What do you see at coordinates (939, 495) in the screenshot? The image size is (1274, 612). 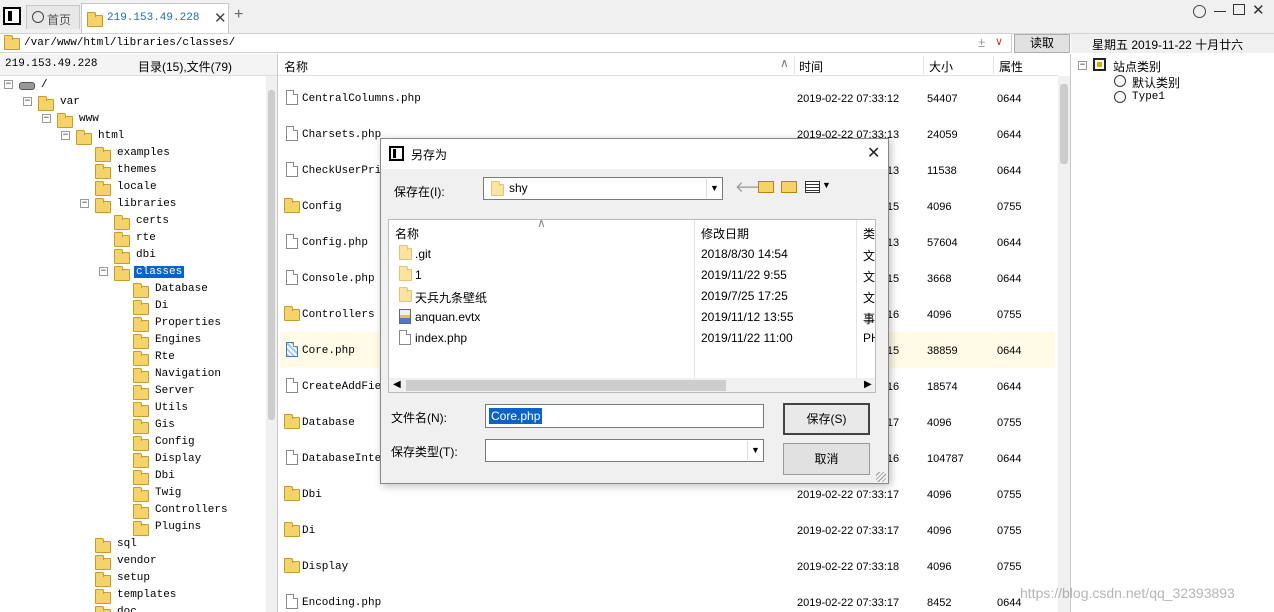 I see `cell-size: 4096` at bounding box center [939, 495].